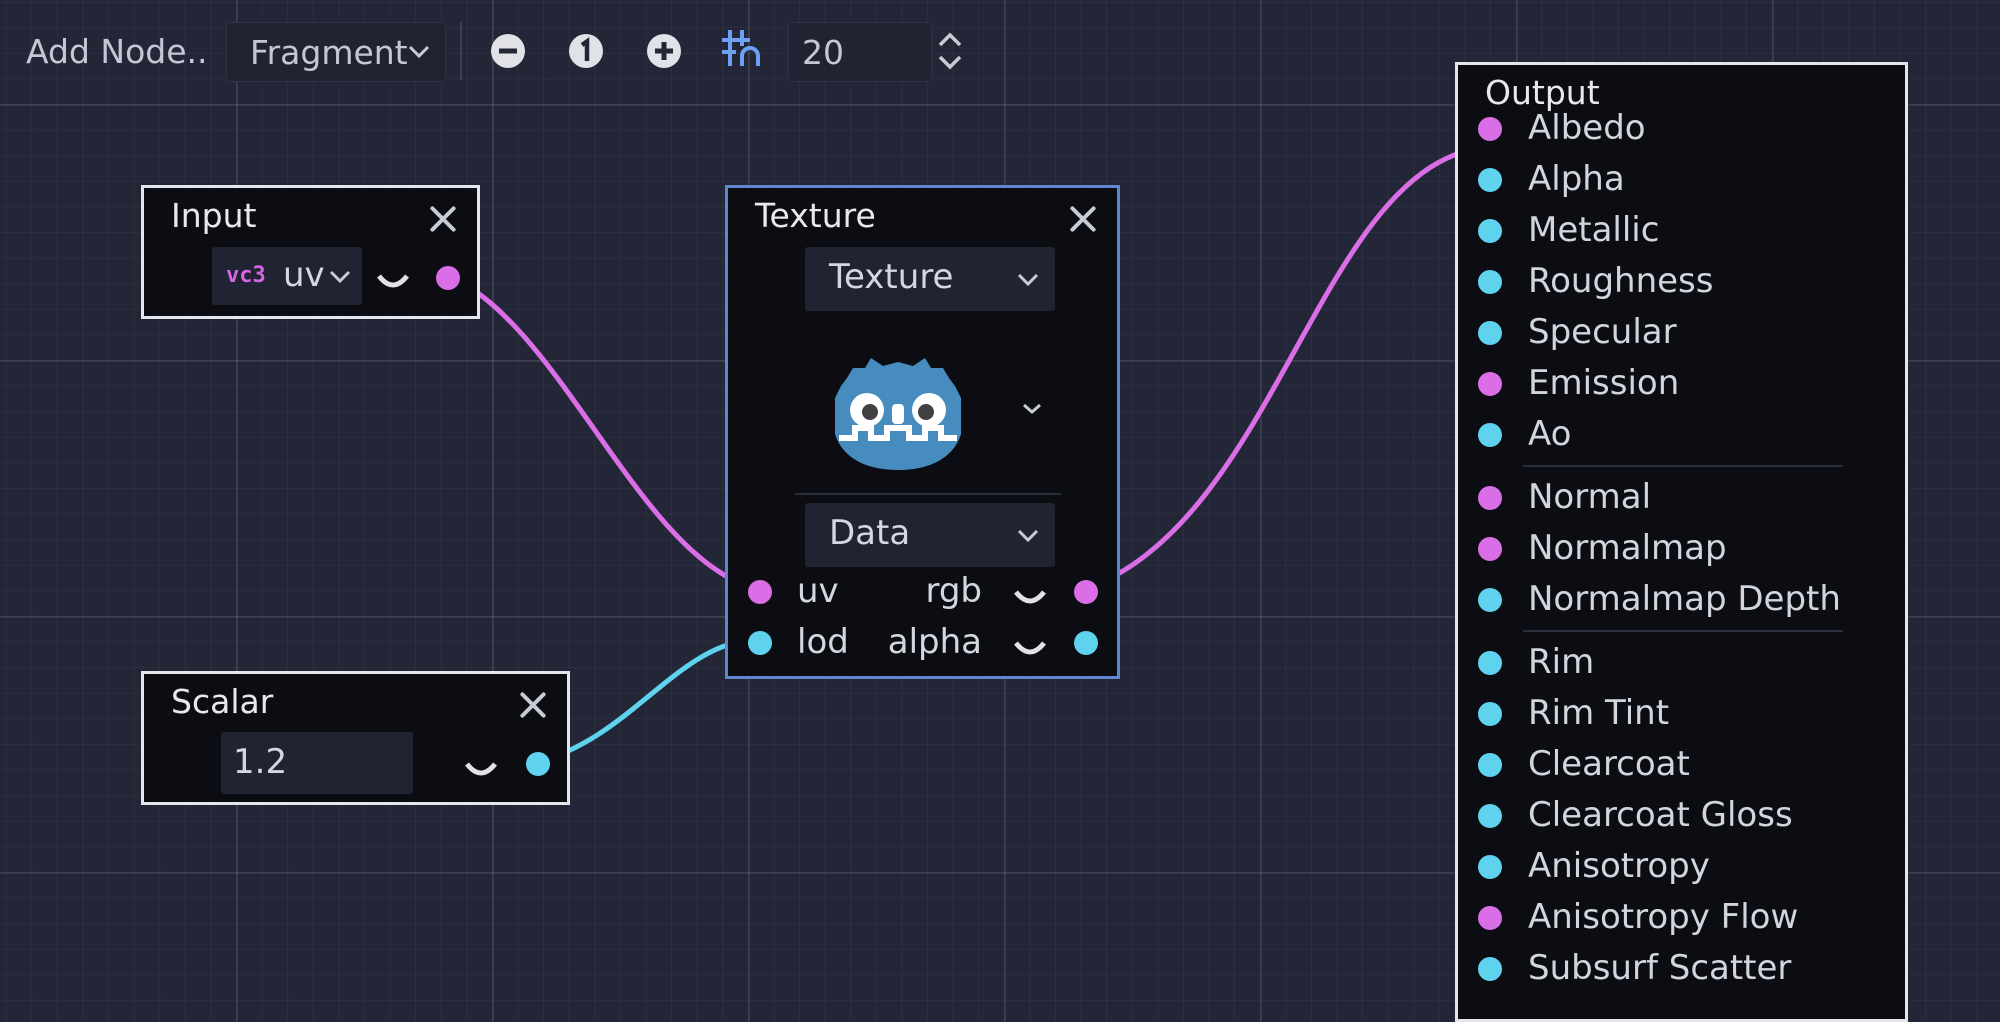 Image resolution: width=2000 pixels, height=1022 pixels. I want to click on input-port-roughness, so click(1490, 282).